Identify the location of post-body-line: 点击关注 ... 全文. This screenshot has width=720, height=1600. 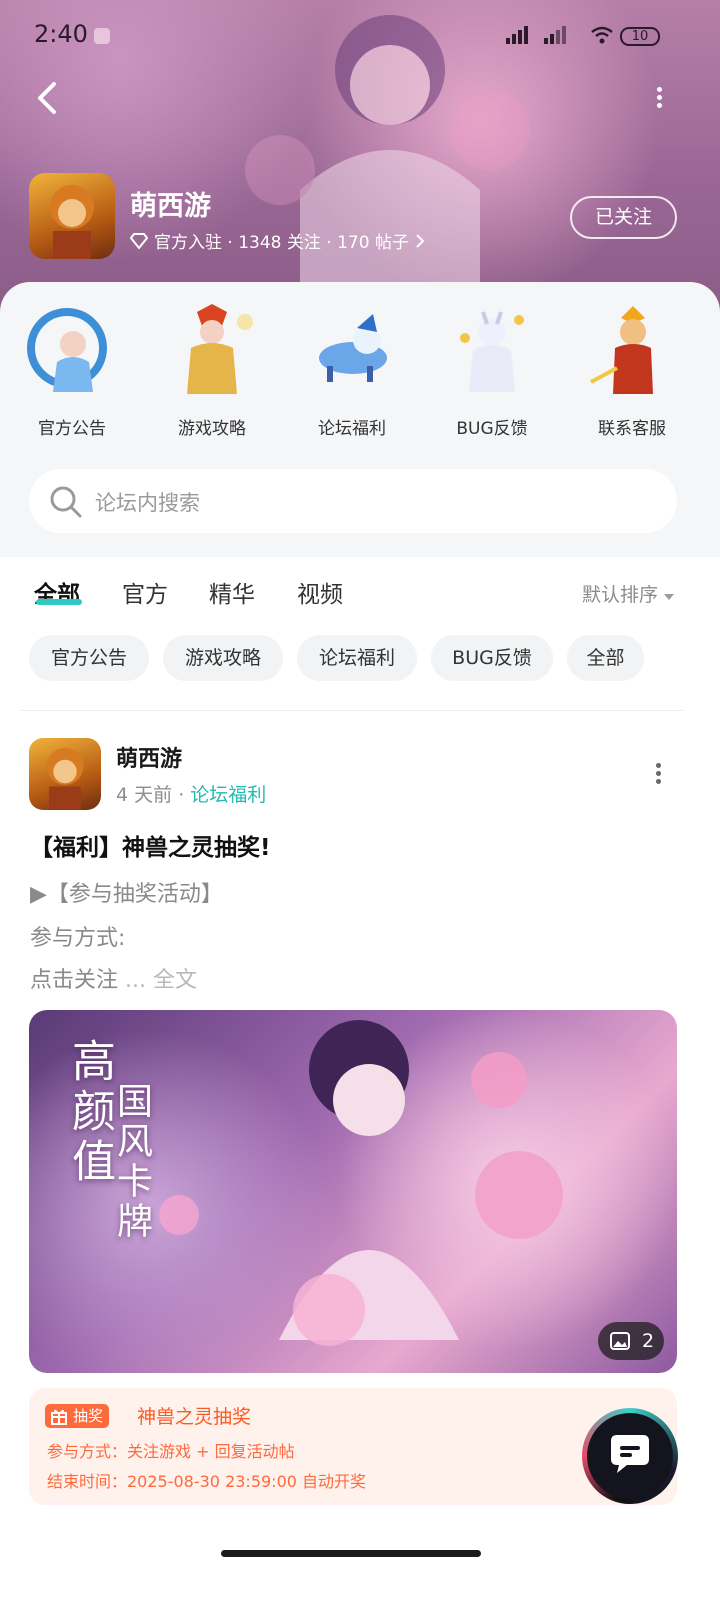
(114, 980).